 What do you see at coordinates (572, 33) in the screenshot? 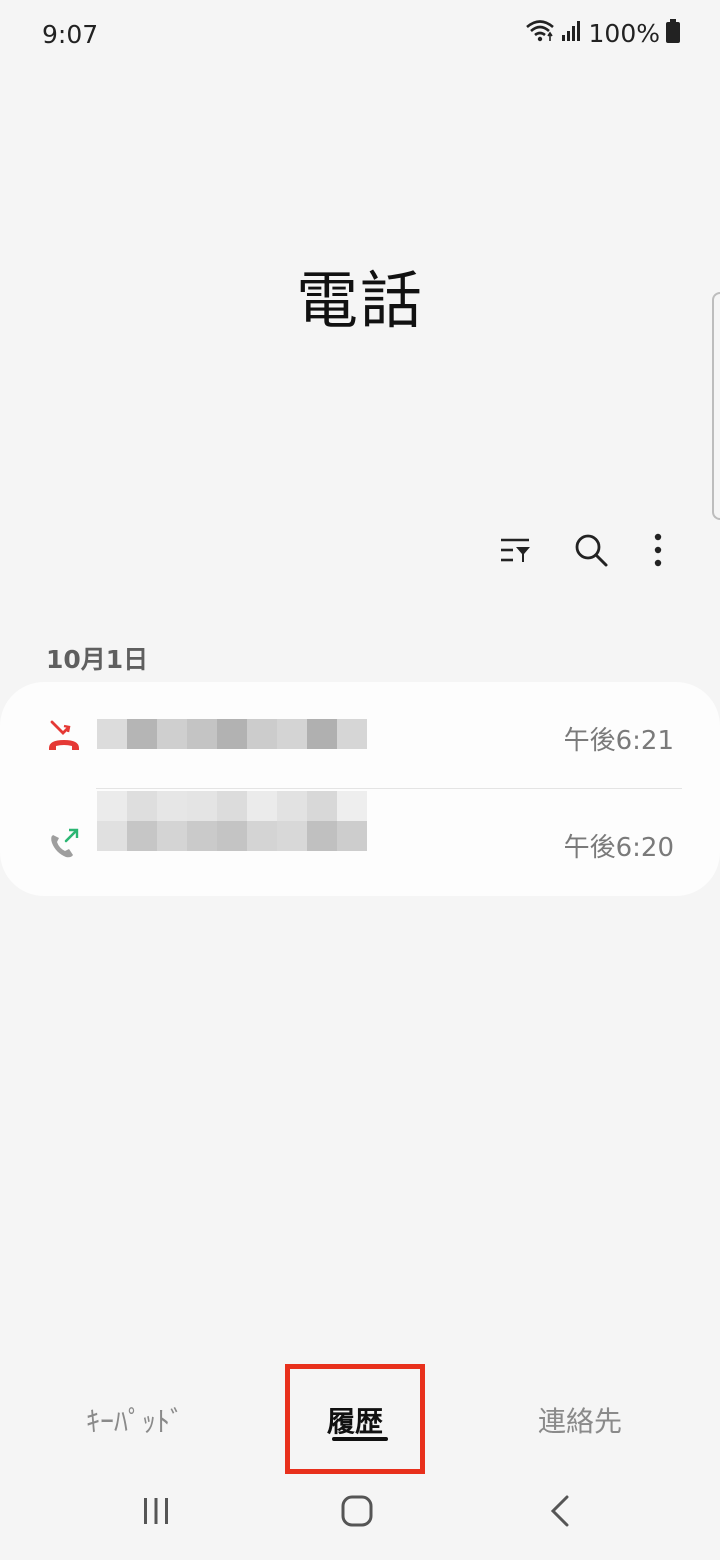
I see `signal-icon` at bounding box center [572, 33].